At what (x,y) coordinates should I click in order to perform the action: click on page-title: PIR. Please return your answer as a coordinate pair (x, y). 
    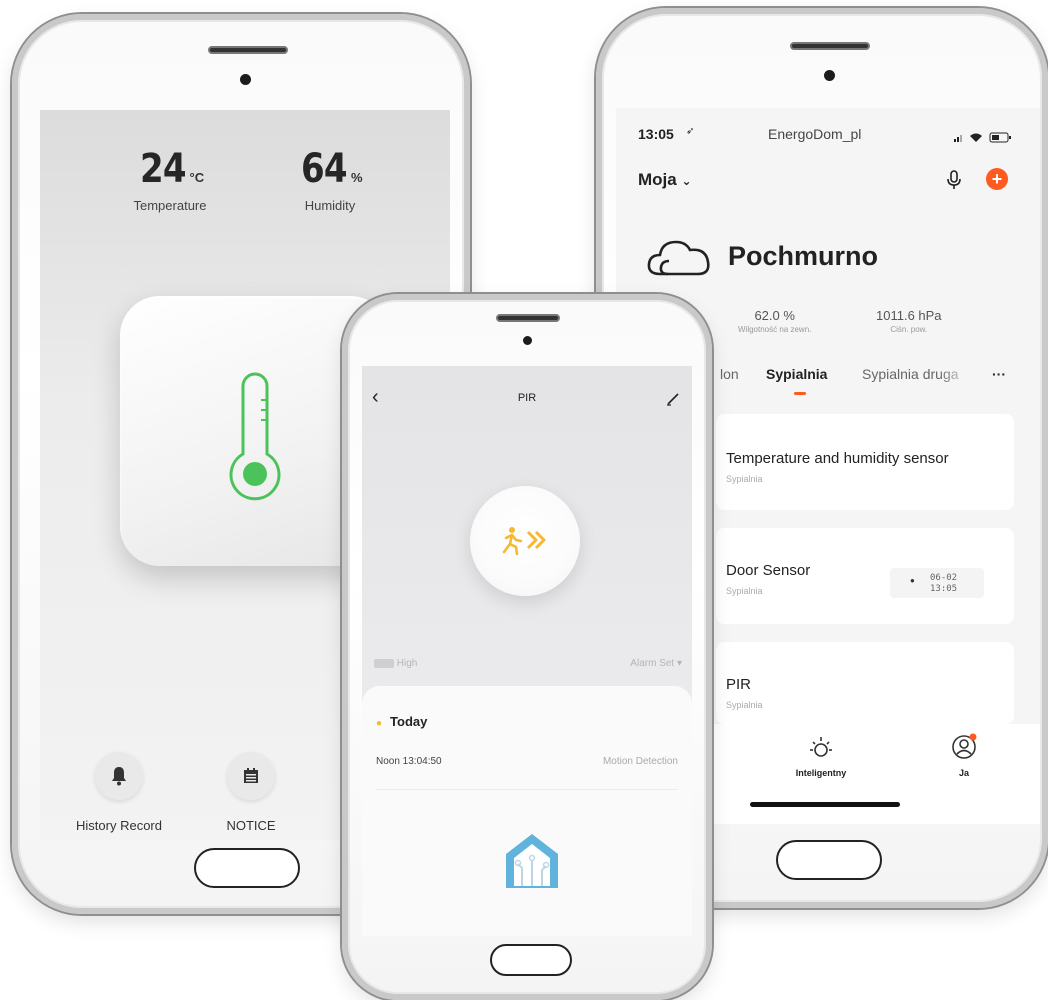
    Looking at the image, I should click on (527, 398).